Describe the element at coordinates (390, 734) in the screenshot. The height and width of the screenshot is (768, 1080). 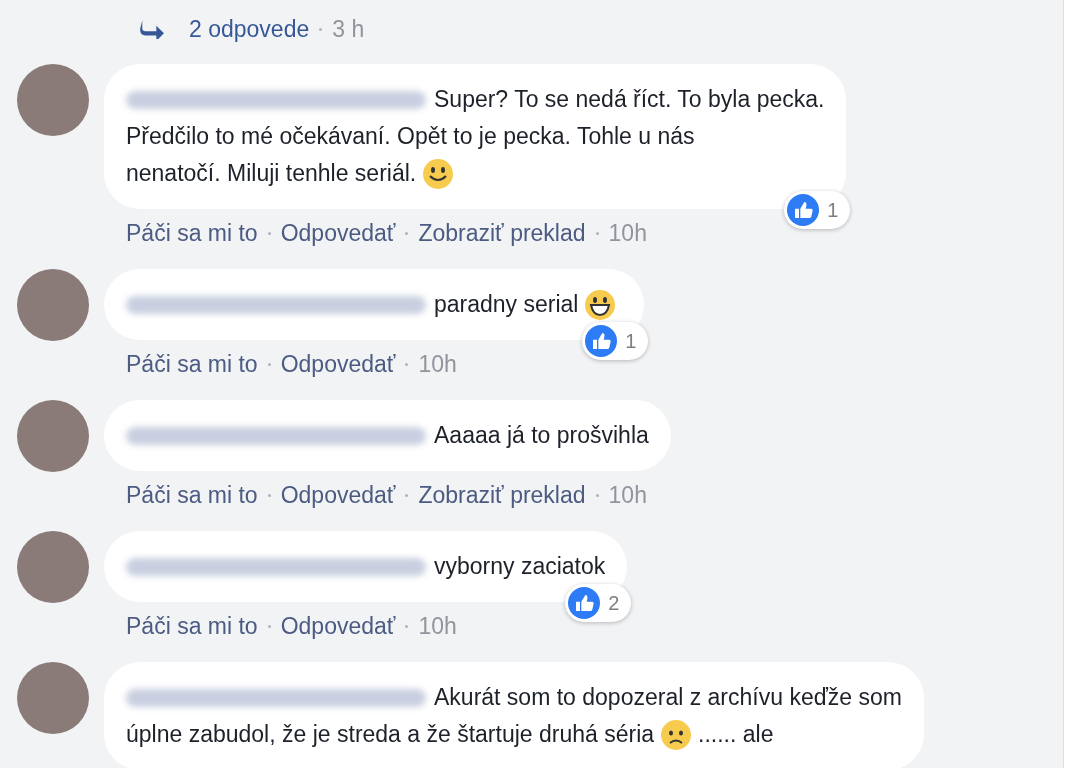
I see `comment-text: úplne zabudol, že je streda a že štartuje druhá séria` at that location.